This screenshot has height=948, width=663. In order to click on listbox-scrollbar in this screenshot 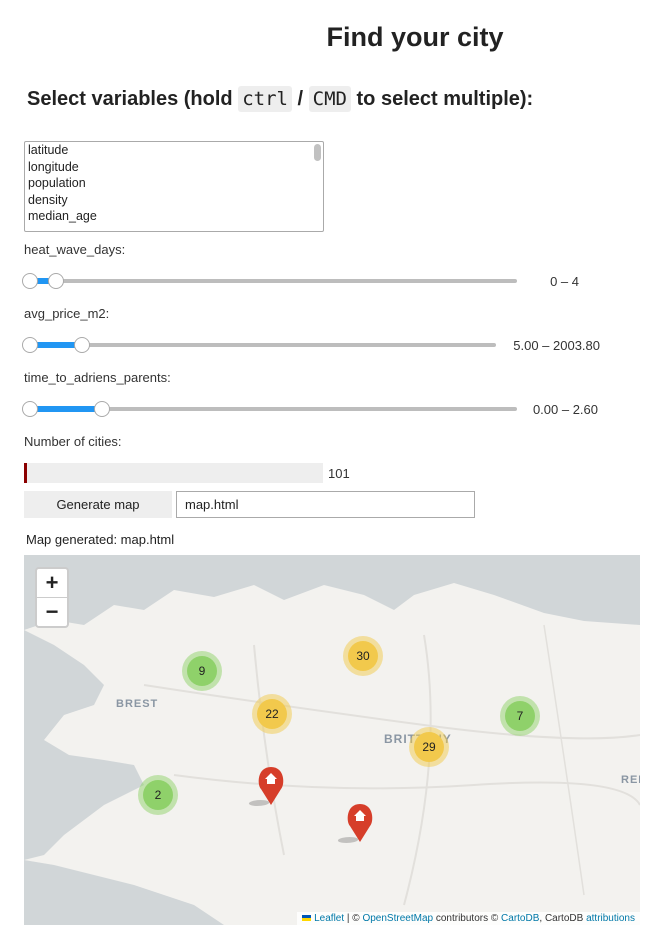, I will do `click(317, 152)`.